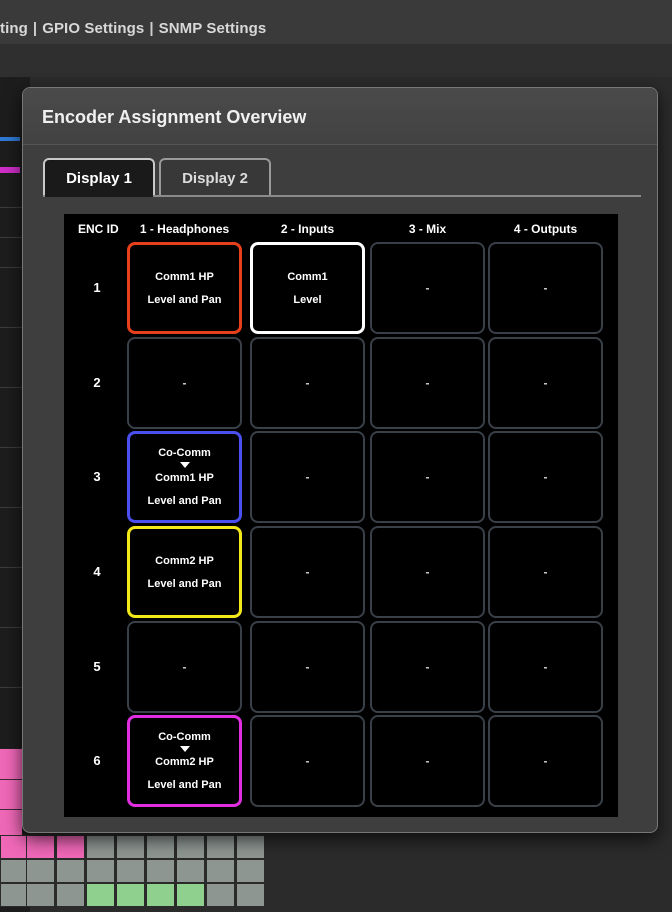 The image size is (672, 912). Describe the element at coordinates (97, 666) in the screenshot. I see `encoder-id-label: 5` at that location.